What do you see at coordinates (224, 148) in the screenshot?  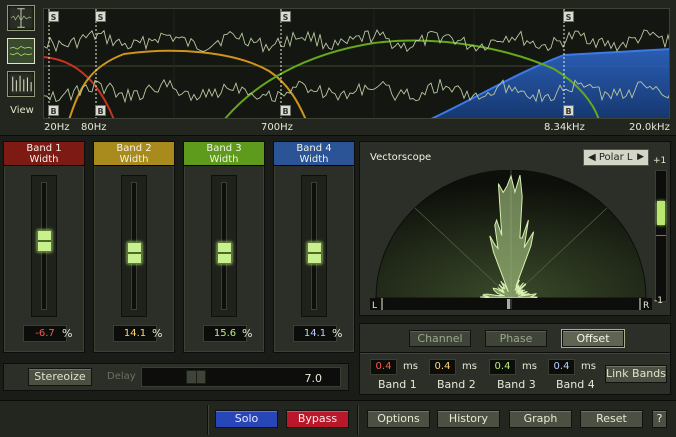 I see `band3-name: Band 3` at bounding box center [224, 148].